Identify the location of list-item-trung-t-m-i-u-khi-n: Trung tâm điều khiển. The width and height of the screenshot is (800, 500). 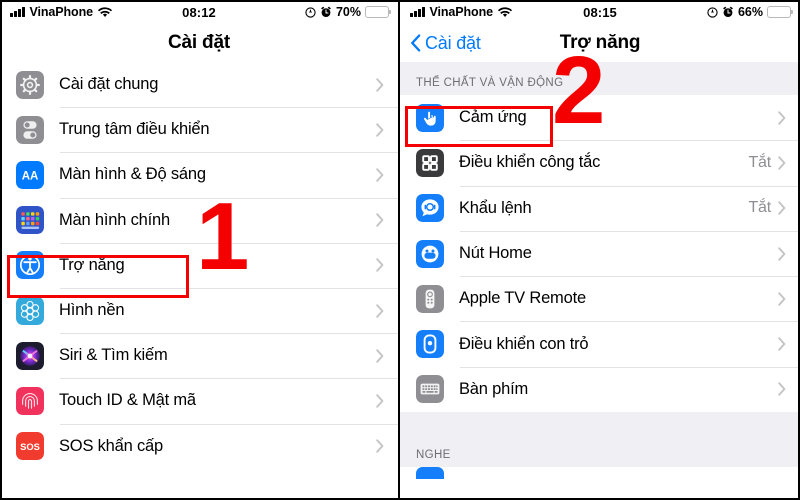
(199, 130).